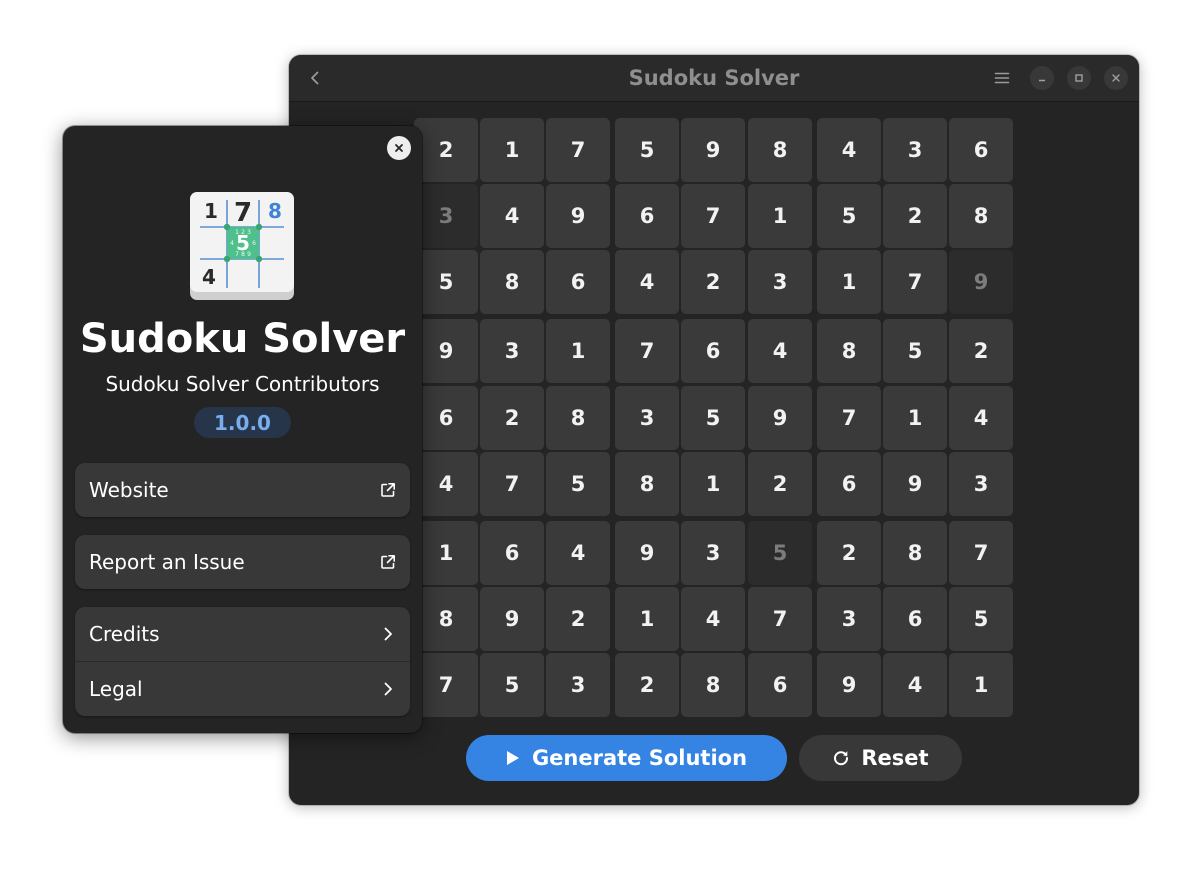  What do you see at coordinates (626, 758) in the screenshot?
I see `generate-solution-button: Generate Solution` at bounding box center [626, 758].